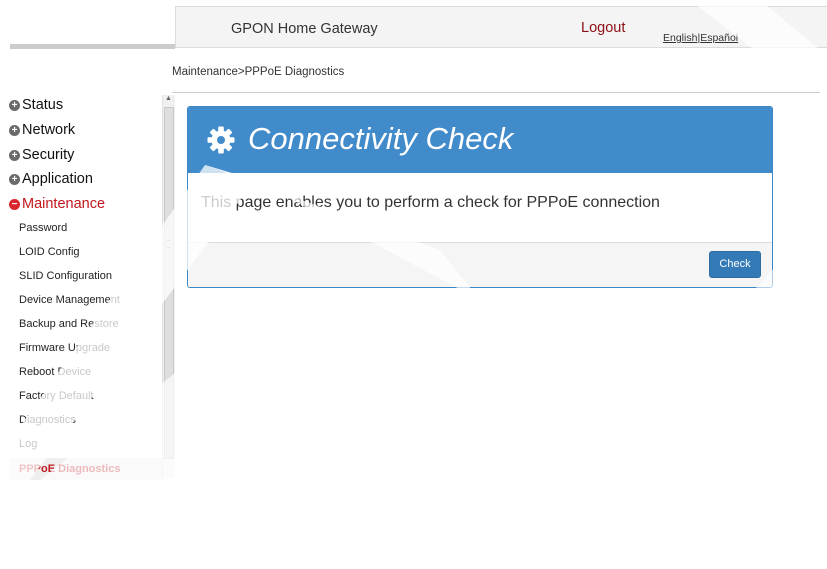 The width and height of the screenshot is (827, 569). Describe the element at coordinates (43, 105) in the screenshot. I see `sidebar-group-label: Status` at that location.